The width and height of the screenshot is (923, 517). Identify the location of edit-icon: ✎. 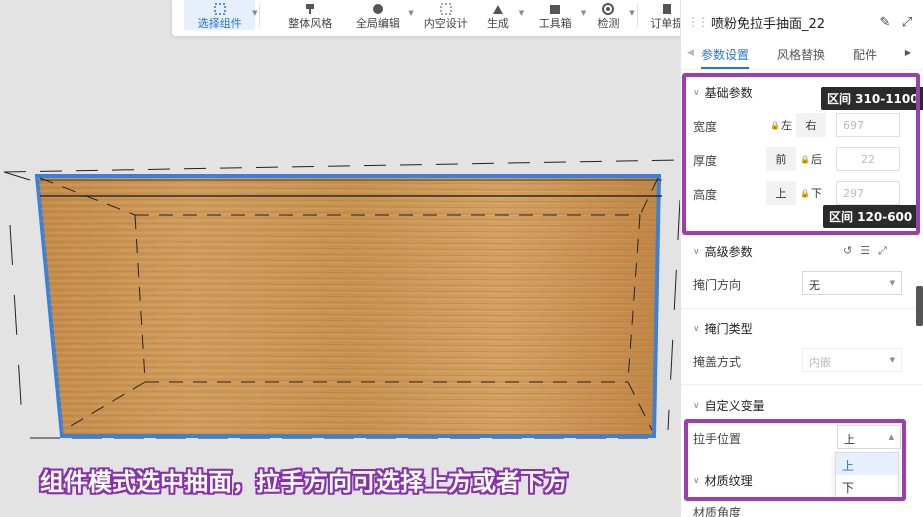
(885, 22).